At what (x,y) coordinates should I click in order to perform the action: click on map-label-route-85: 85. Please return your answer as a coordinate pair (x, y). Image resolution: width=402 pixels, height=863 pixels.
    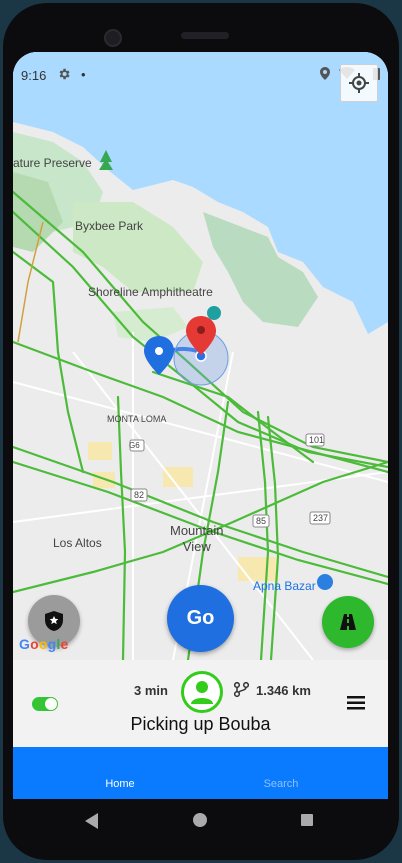
    Looking at the image, I should click on (261, 521).